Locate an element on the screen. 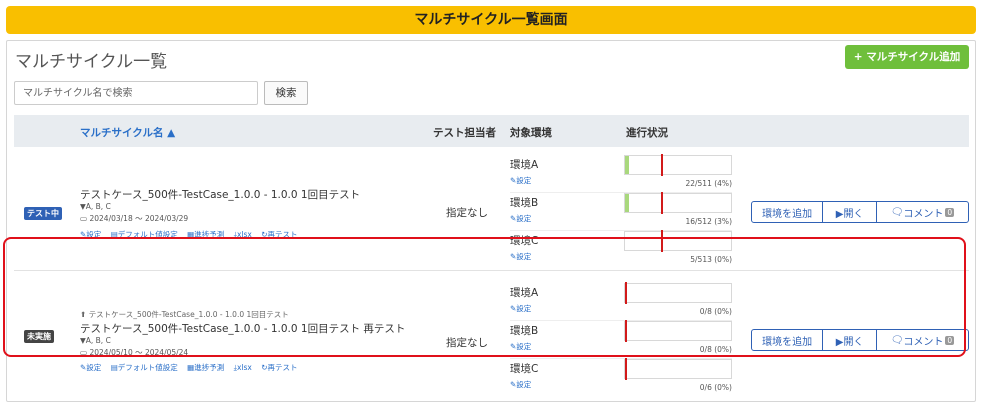 This screenshot has width=982, height=406. header-env: 対象環境 is located at coordinates (531, 133).